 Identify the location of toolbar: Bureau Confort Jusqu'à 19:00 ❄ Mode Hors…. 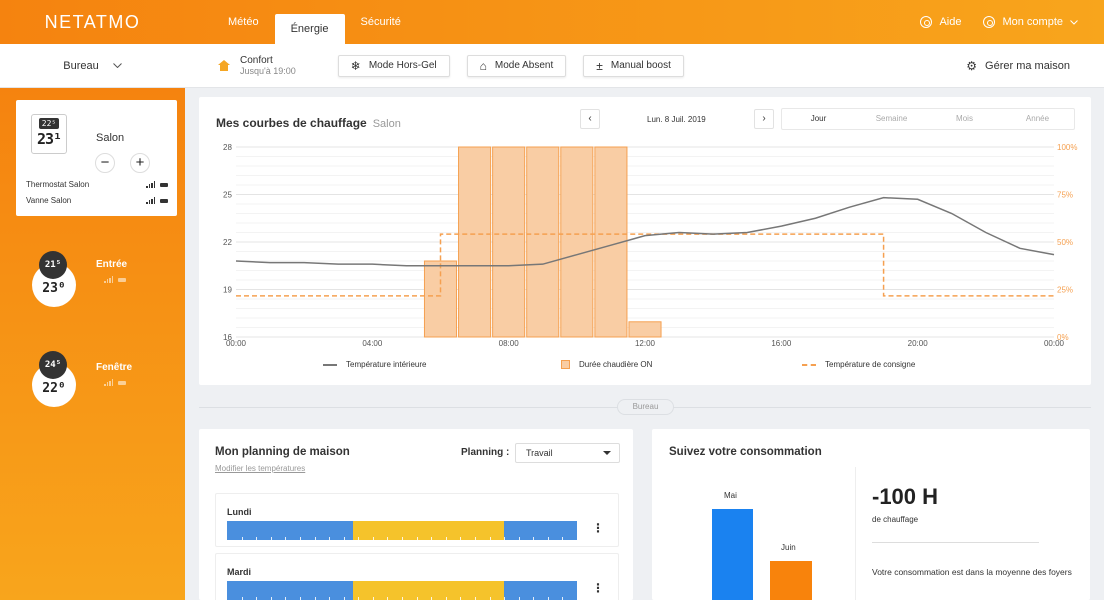
(552, 66).